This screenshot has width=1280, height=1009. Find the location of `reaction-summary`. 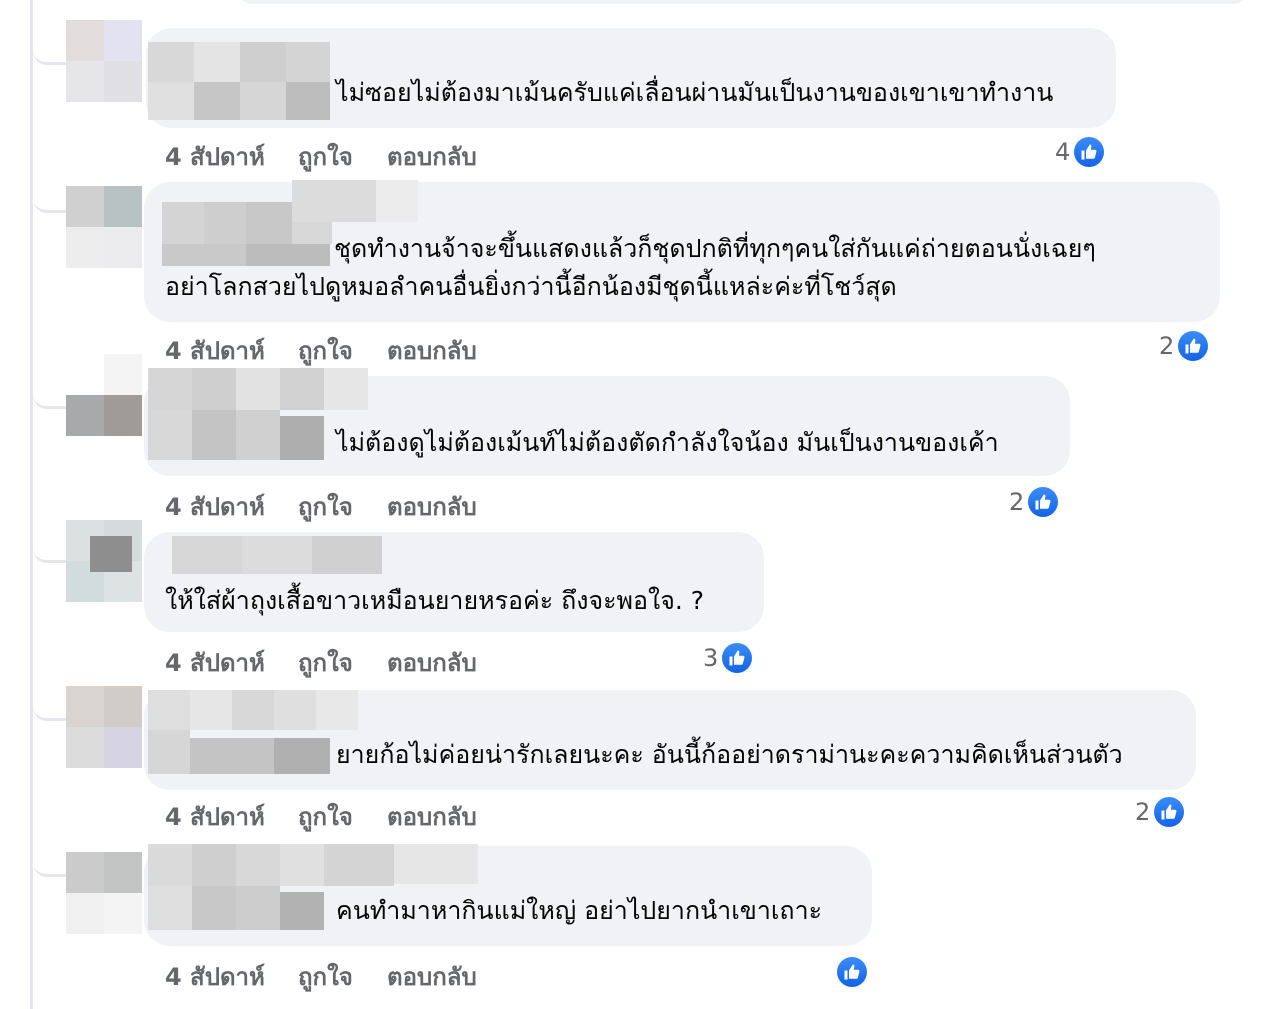

reaction-summary is located at coordinates (852, 972).